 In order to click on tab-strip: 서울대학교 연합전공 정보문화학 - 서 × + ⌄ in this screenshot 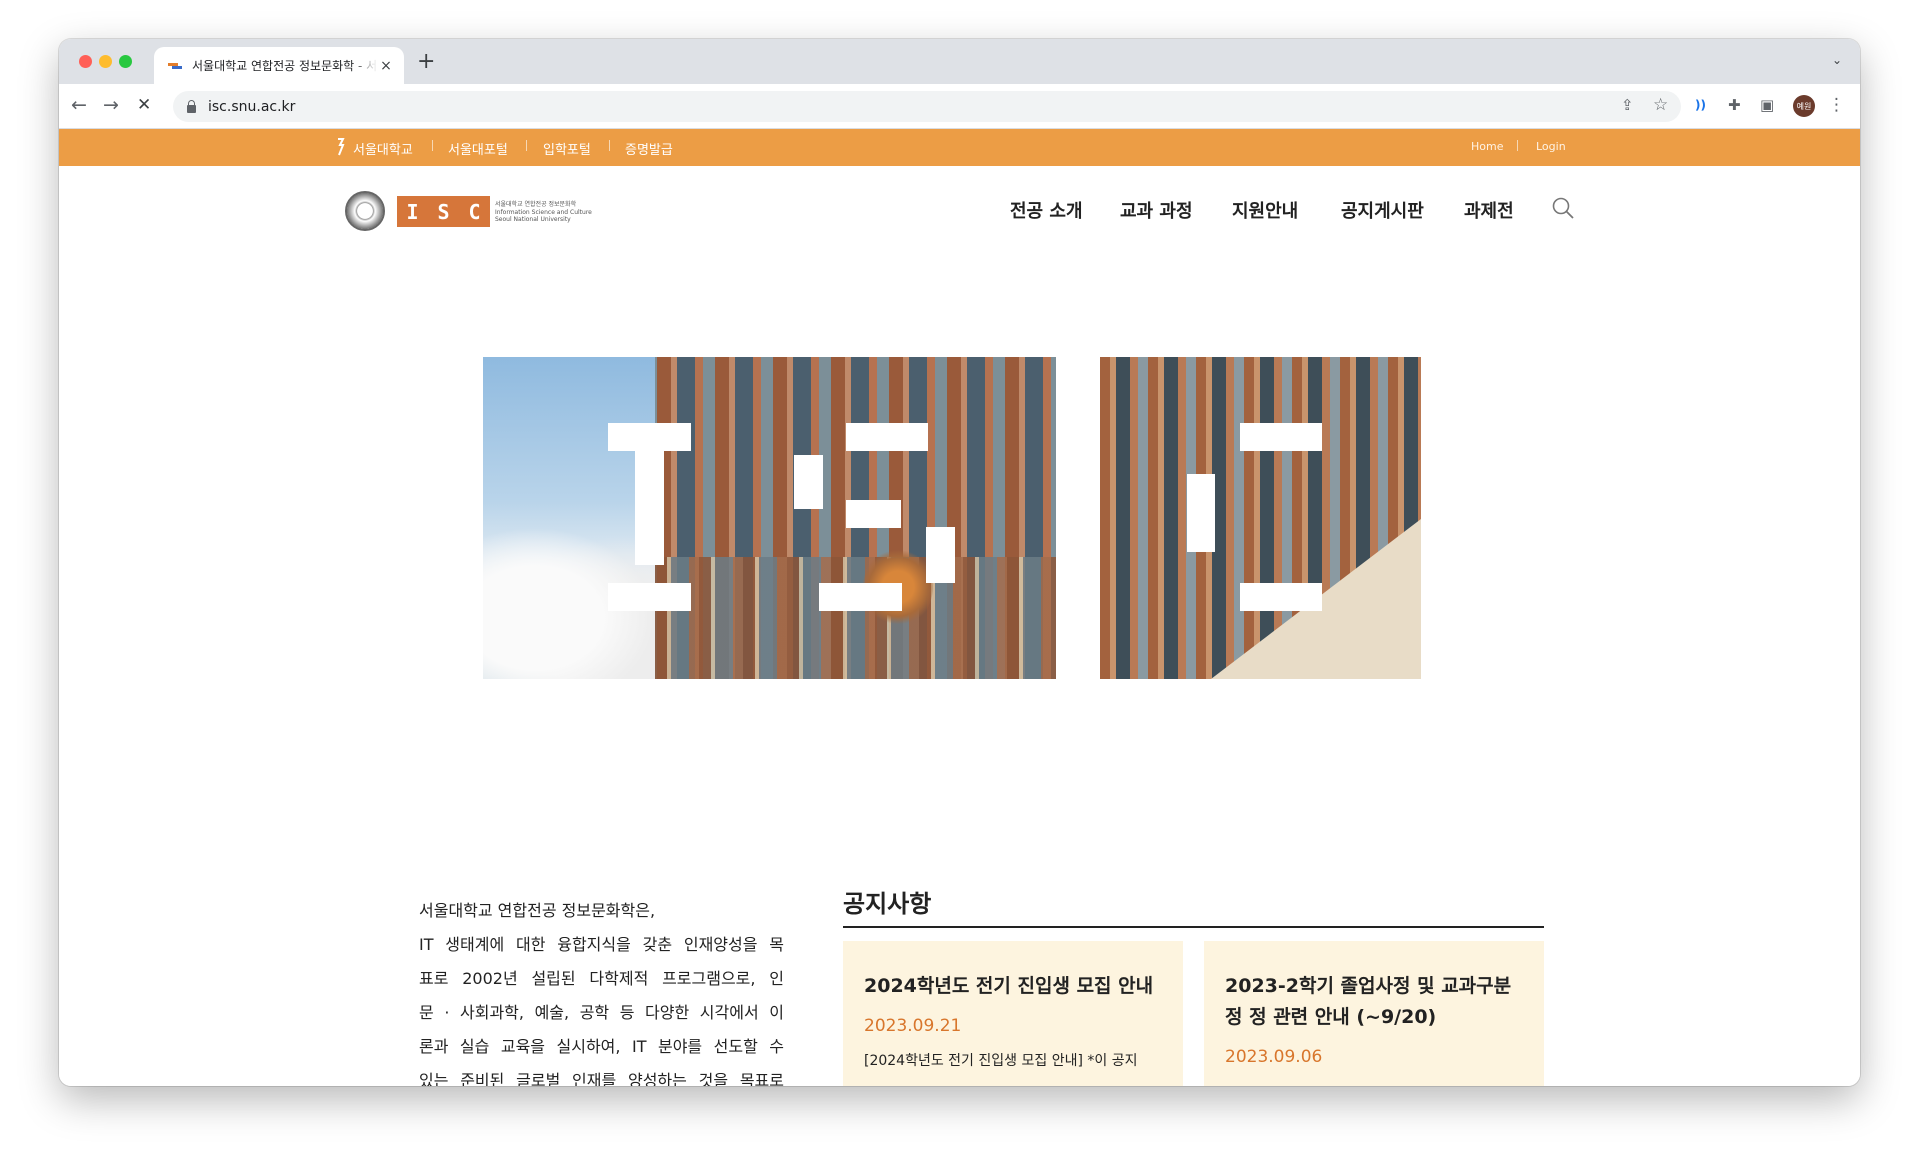, I will do `click(959, 61)`.